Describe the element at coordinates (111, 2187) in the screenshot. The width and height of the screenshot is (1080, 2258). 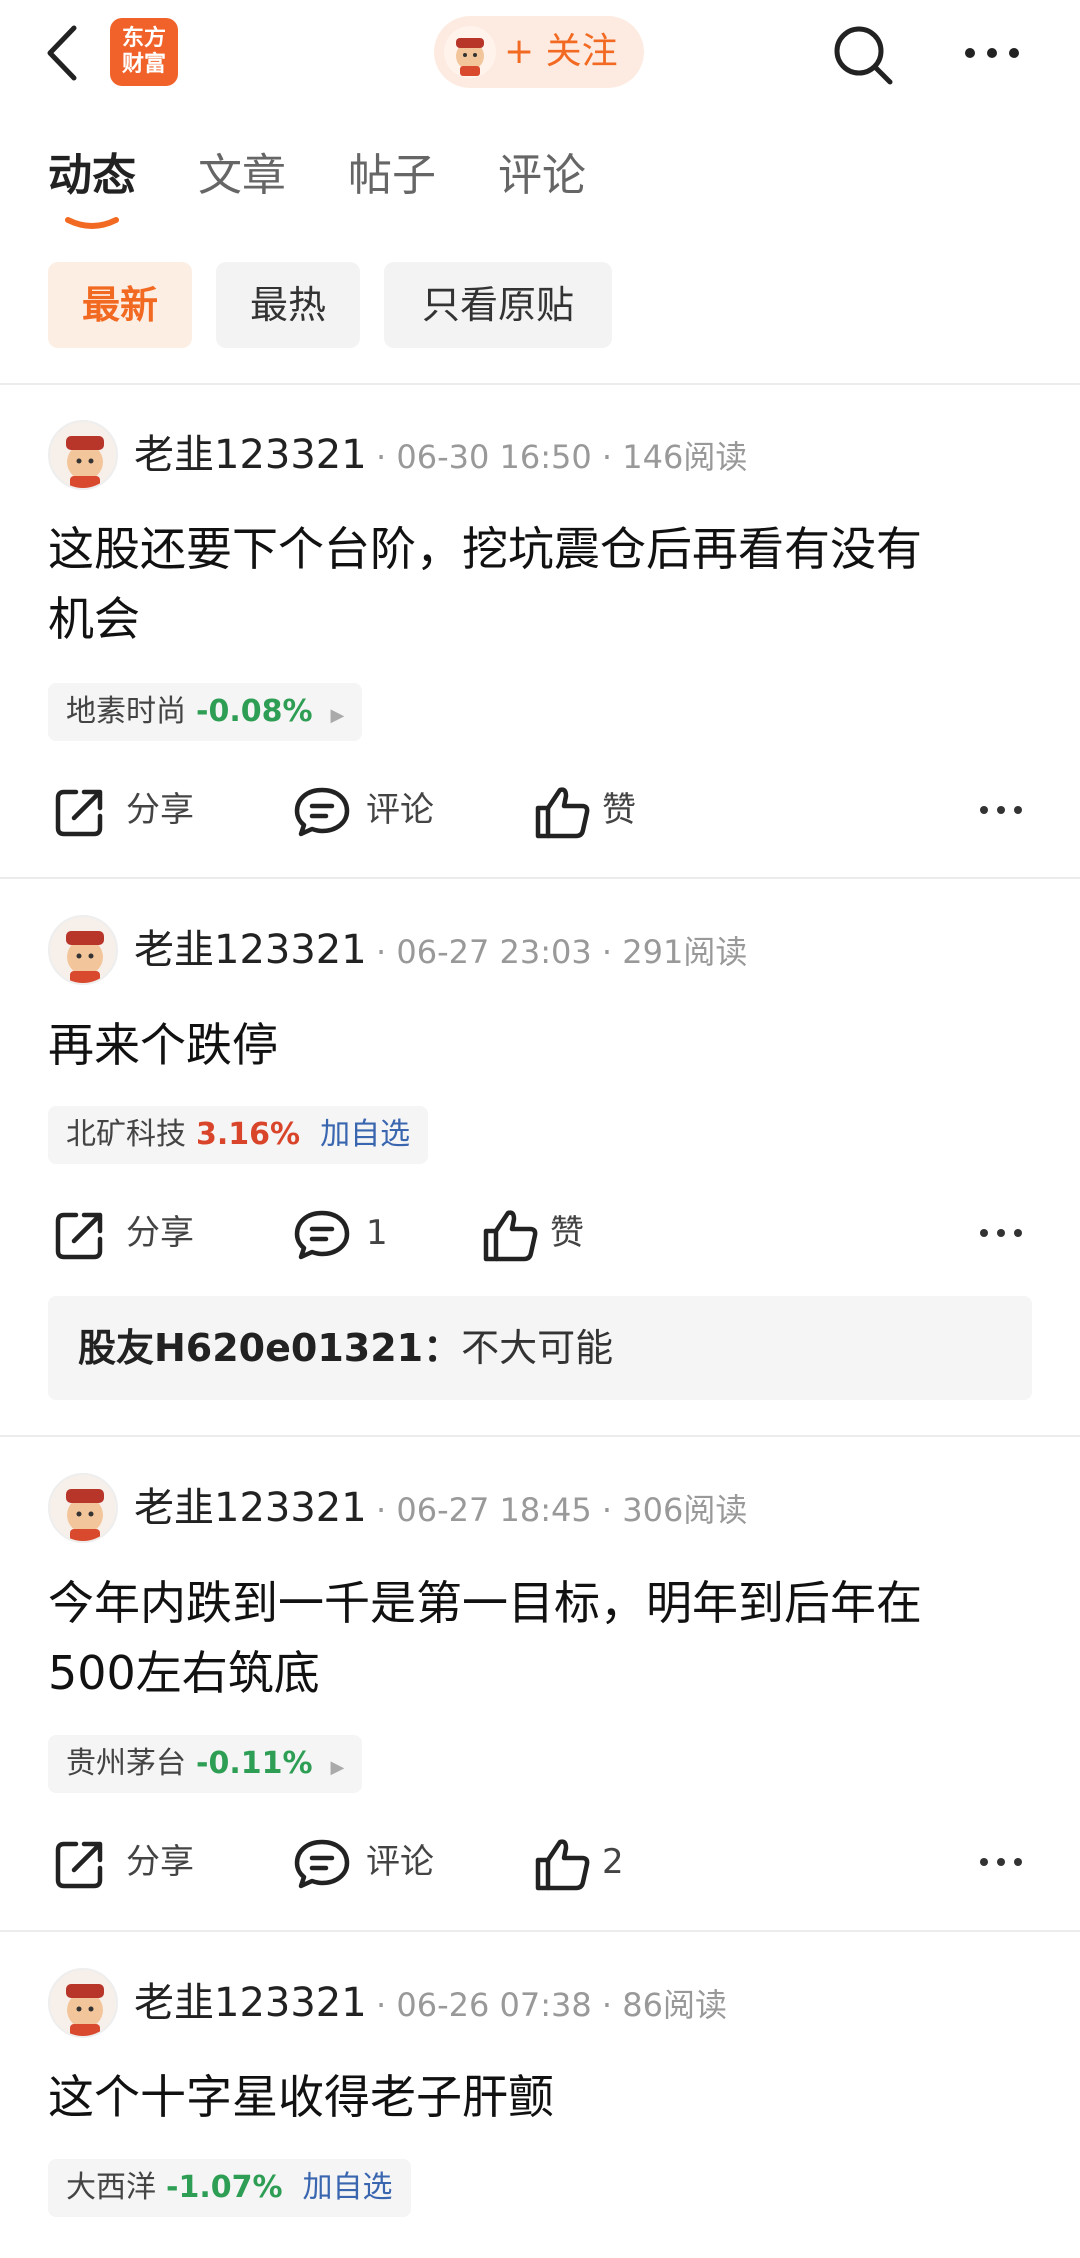
I see `stock-name: 大西洋` at that location.